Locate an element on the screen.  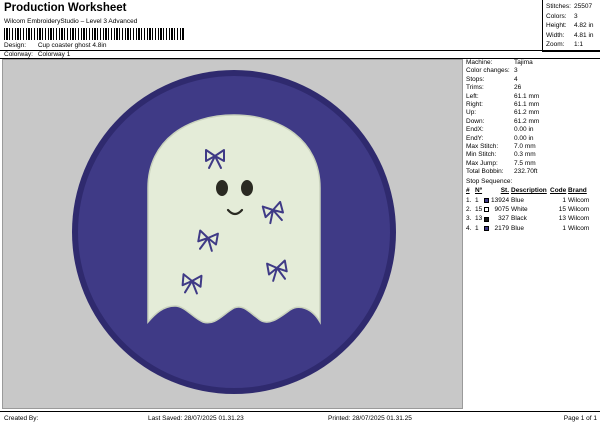
info-row: Max Stitch: 7.0 mm is located at coordinates (532, 147).